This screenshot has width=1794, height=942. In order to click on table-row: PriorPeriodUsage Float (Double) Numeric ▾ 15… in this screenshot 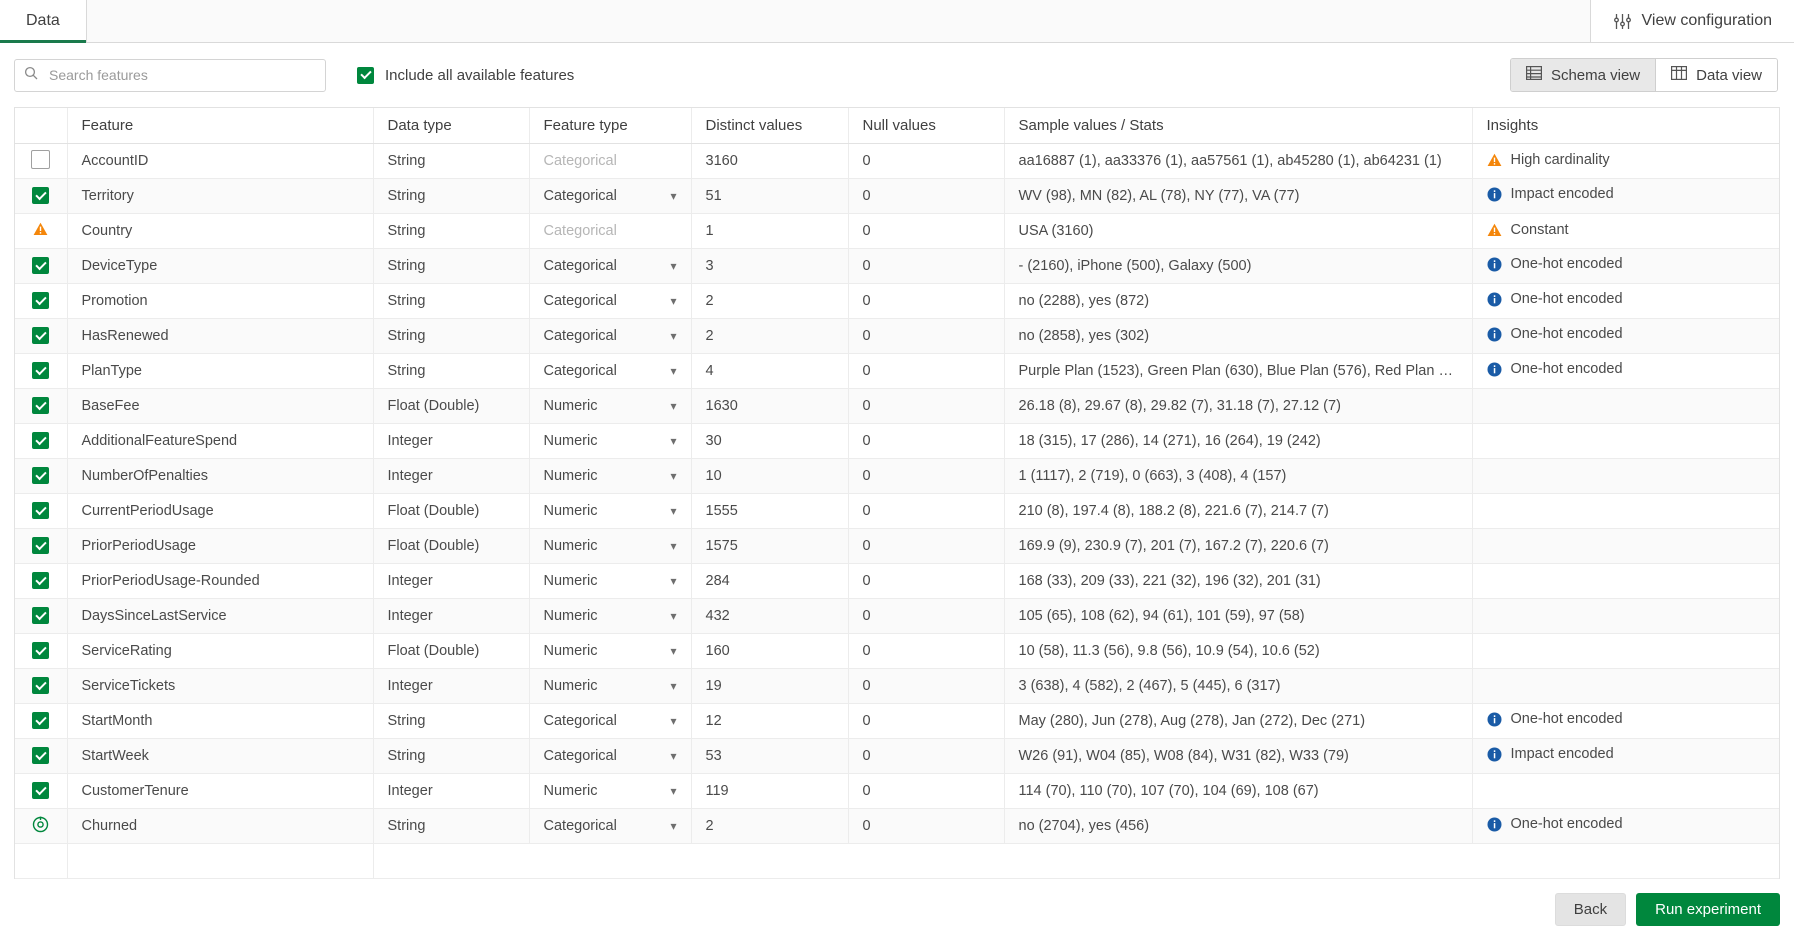, I will do `click(897, 546)`.